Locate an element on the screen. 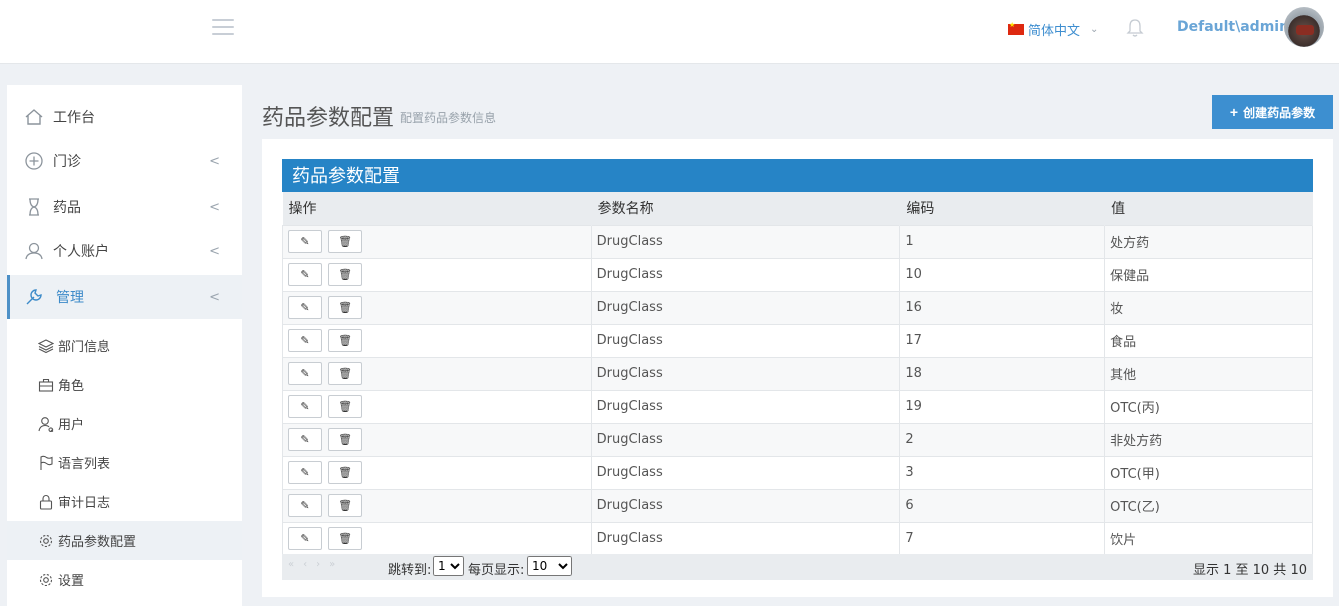 The image size is (1339, 606). create-drug-param-button: + 创建药品参数 is located at coordinates (1272, 112).